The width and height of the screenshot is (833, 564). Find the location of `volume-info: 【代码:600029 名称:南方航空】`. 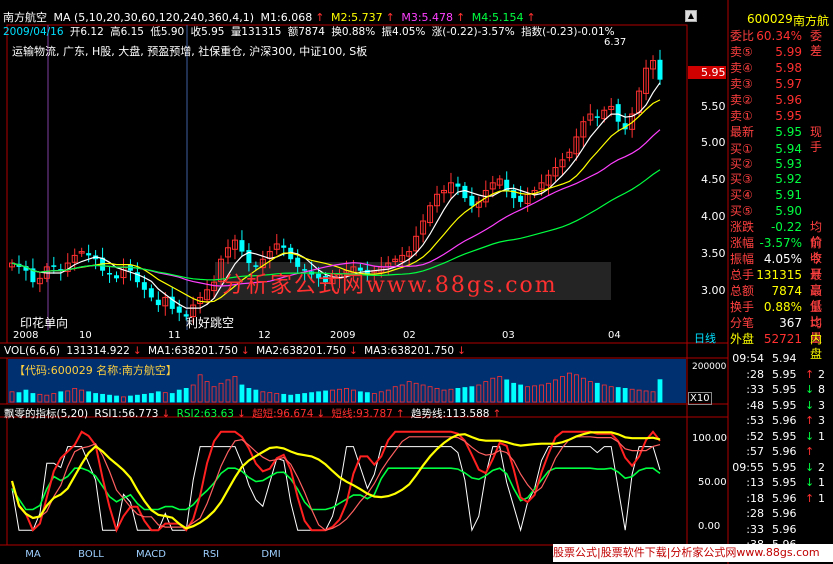

volume-info: 【代码:600029 名称:南方航空】 is located at coordinates (95, 370).